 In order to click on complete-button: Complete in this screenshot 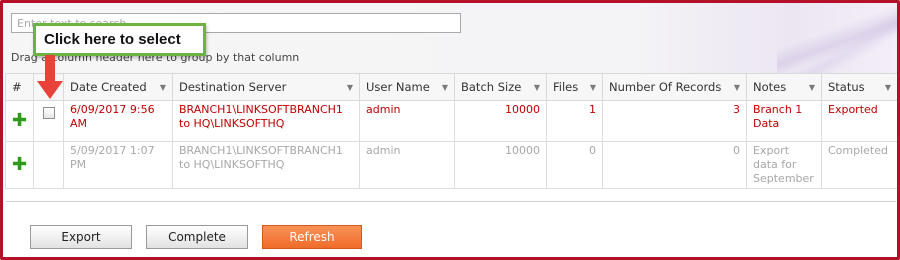, I will do `click(197, 237)`.